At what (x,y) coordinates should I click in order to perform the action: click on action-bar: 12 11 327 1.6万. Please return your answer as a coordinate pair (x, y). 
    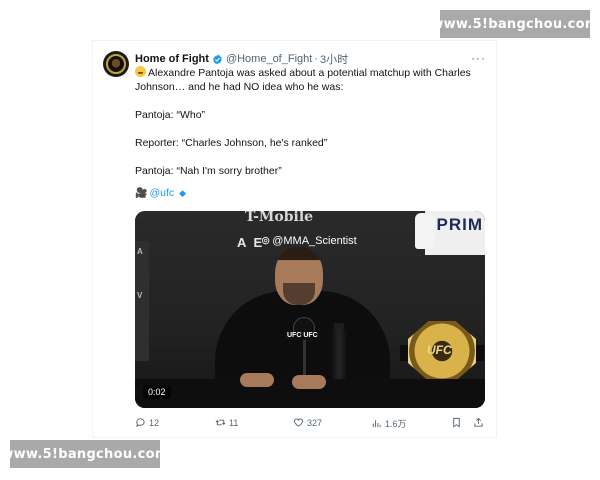
    Looking at the image, I should click on (310, 424).